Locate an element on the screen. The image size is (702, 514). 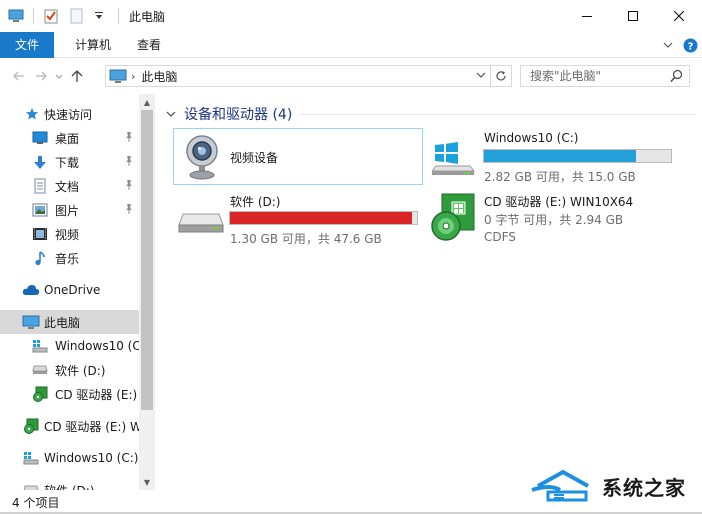
sidebar-item-label: 图片 is located at coordinates (67, 210).